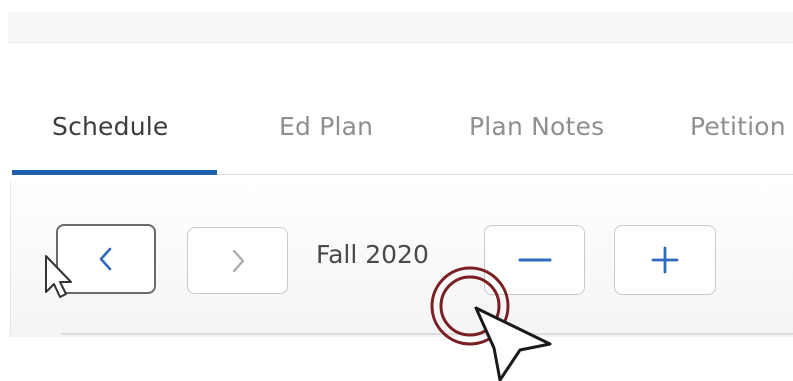 Image resolution: width=793 pixels, height=381 pixels. Describe the element at coordinates (114, 172) in the screenshot. I see `active-tab-indicator` at that location.